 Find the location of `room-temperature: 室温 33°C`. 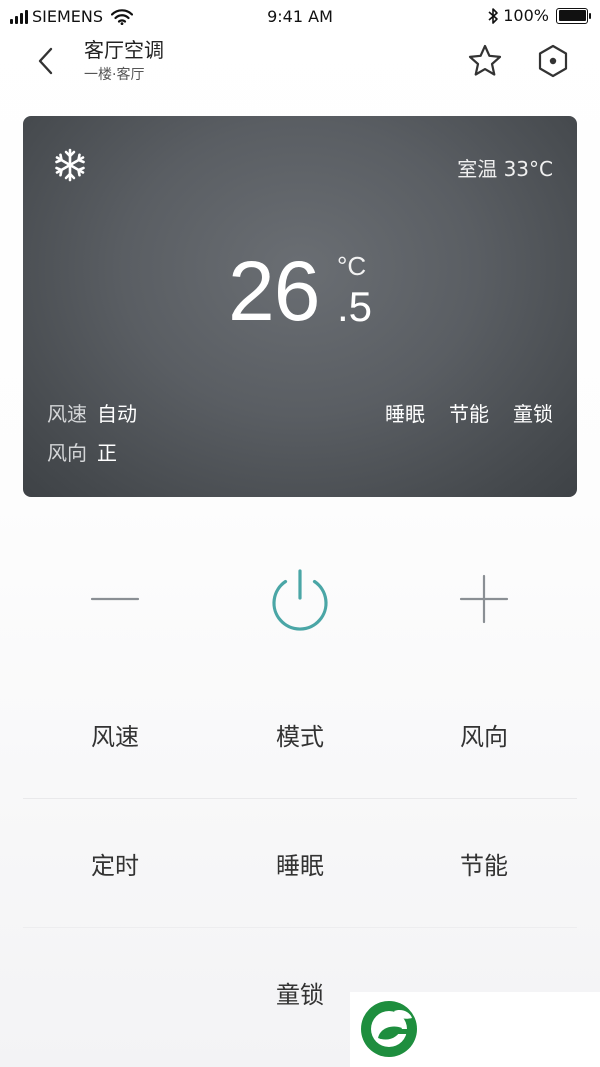

room-temperature: 室温 33°C is located at coordinates (505, 169).